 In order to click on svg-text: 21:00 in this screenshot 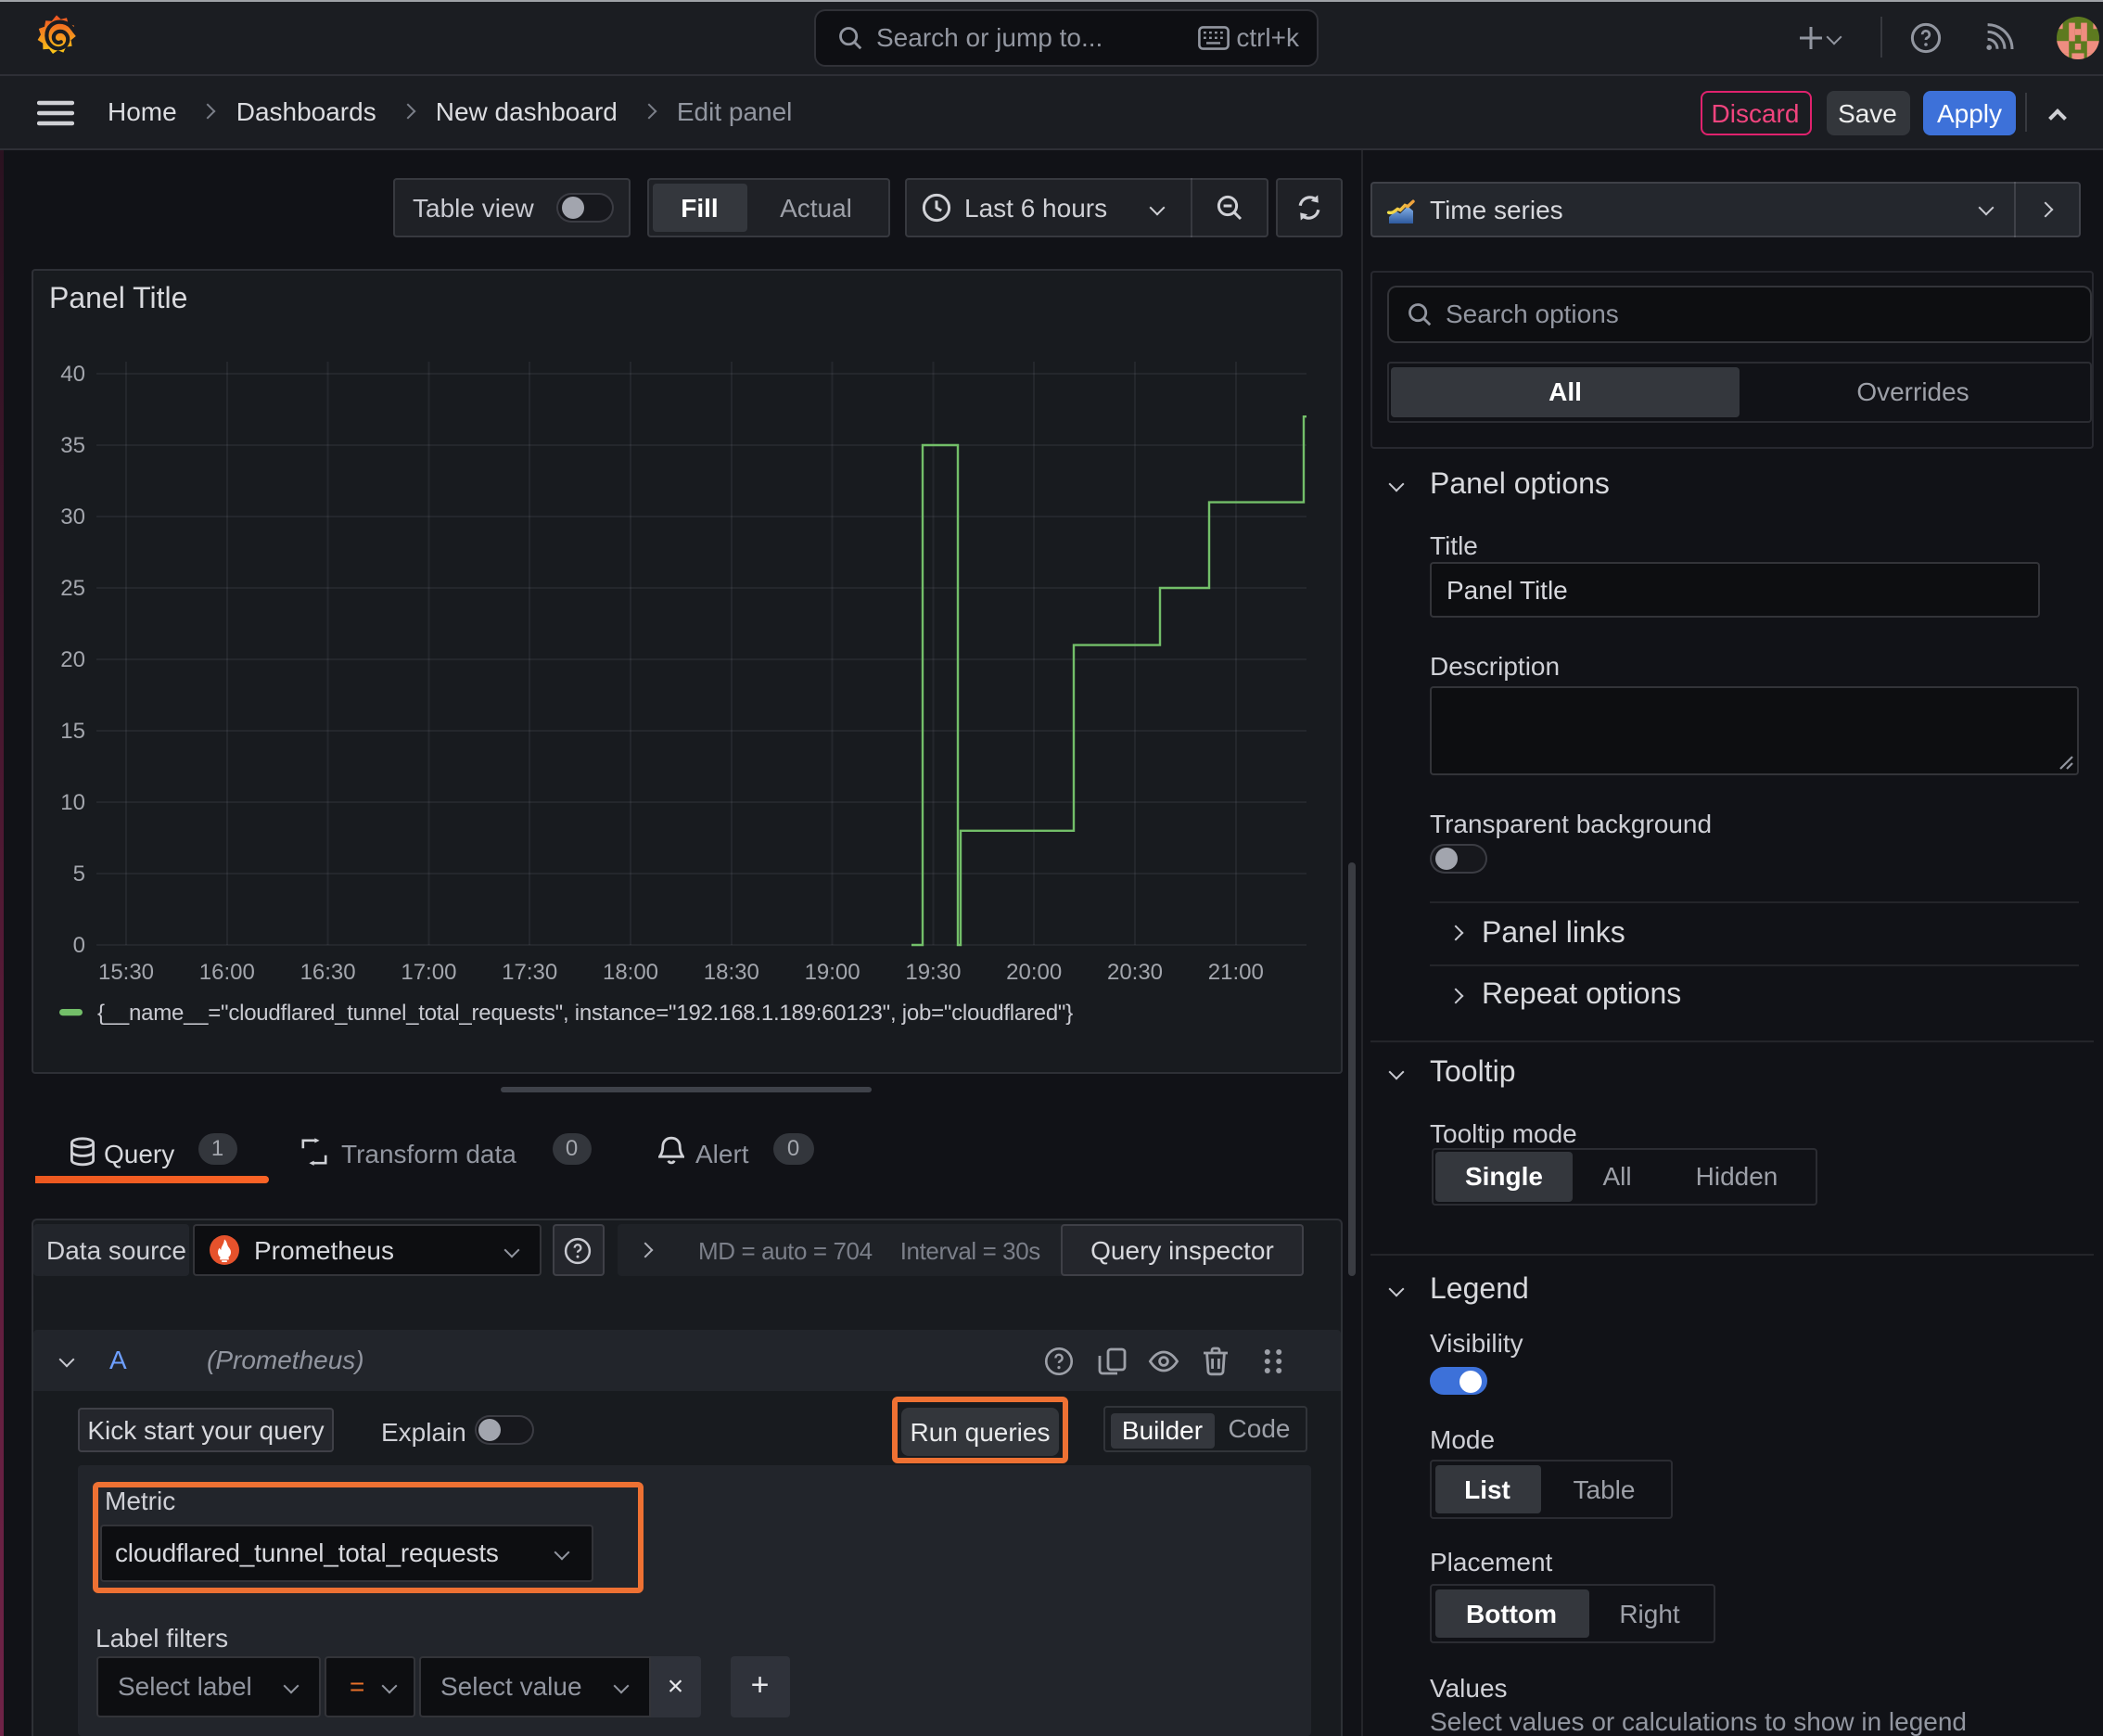, I will do `click(1236, 972)`.